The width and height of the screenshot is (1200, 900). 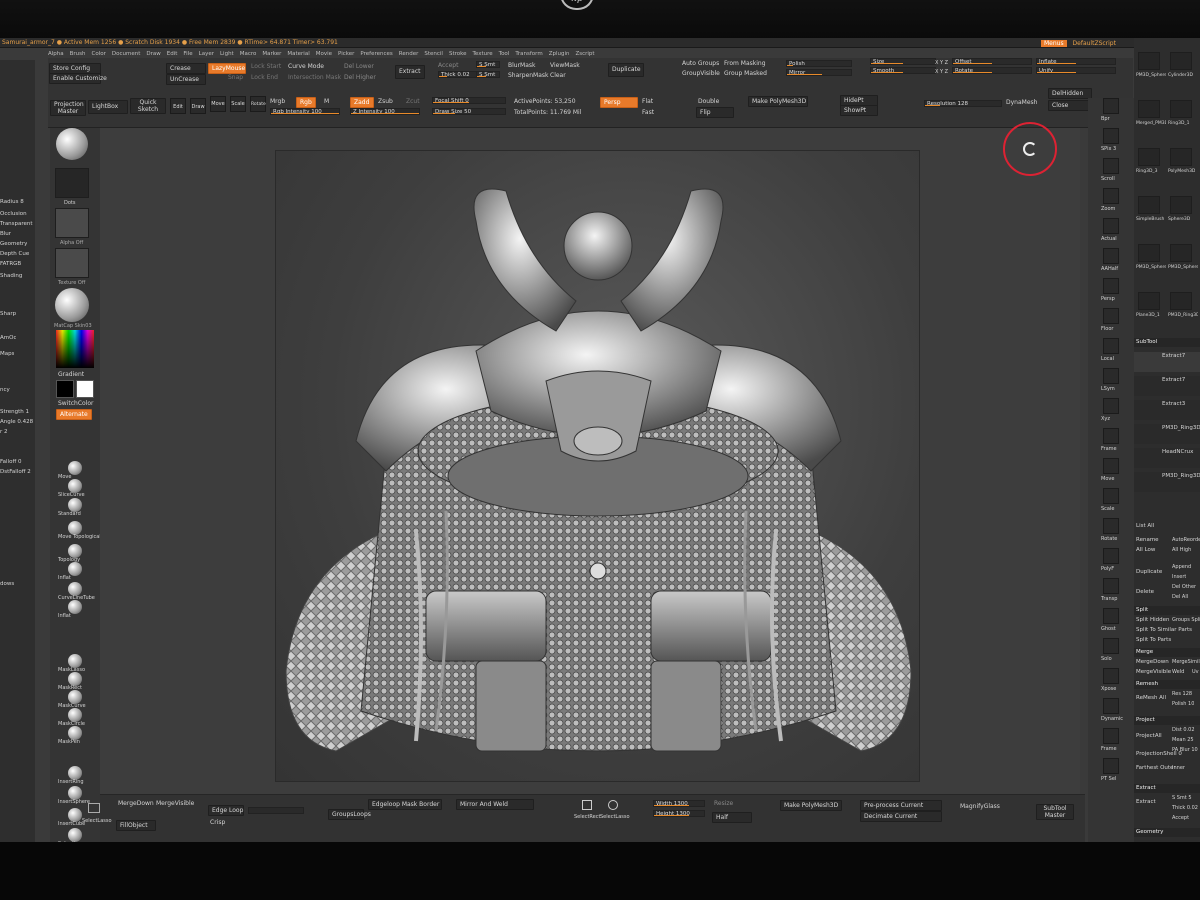 I want to click on zscript-label: DefaultZScript, so click(x=1094, y=43).